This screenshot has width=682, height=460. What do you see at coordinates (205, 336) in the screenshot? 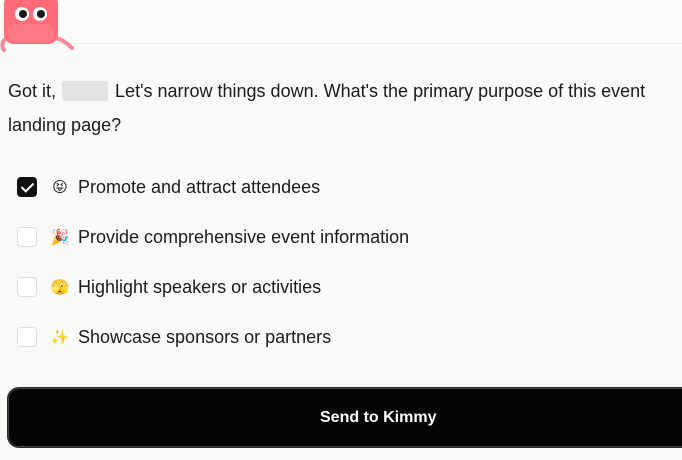
I see `option-label: Showcase sponsors or partners` at bounding box center [205, 336].